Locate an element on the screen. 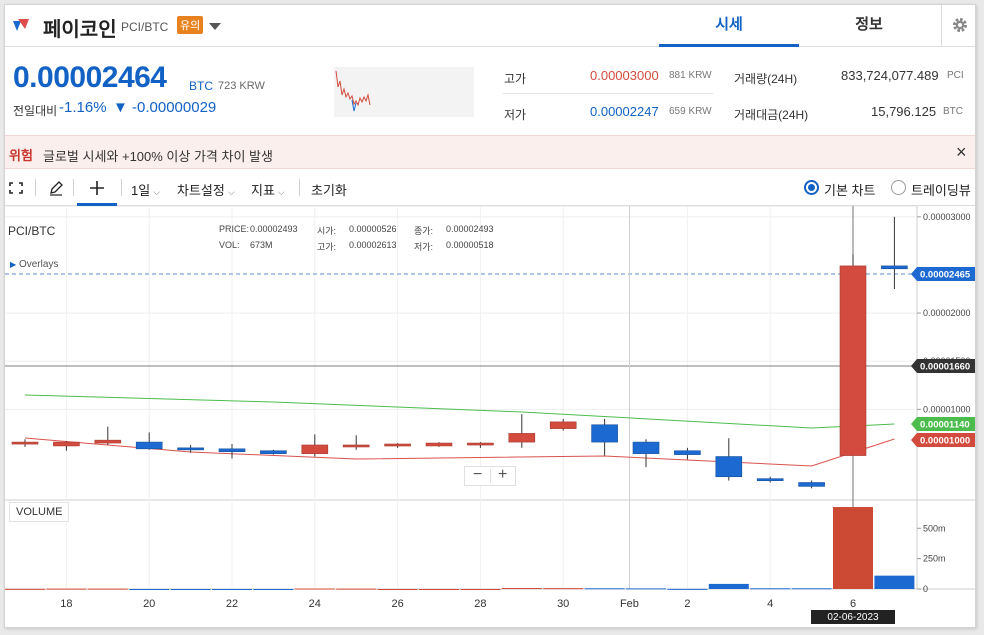 This screenshot has width=984, height=635. legend-price-value: 0.00002493 is located at coordinates (274, 229).